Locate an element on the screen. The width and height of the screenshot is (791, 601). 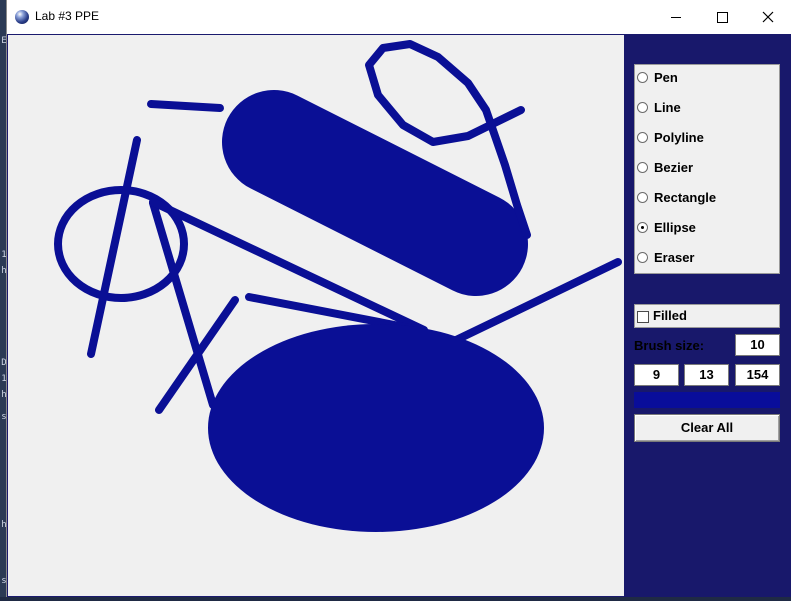
color-preview-swatch is located at coordinates (707, 400).